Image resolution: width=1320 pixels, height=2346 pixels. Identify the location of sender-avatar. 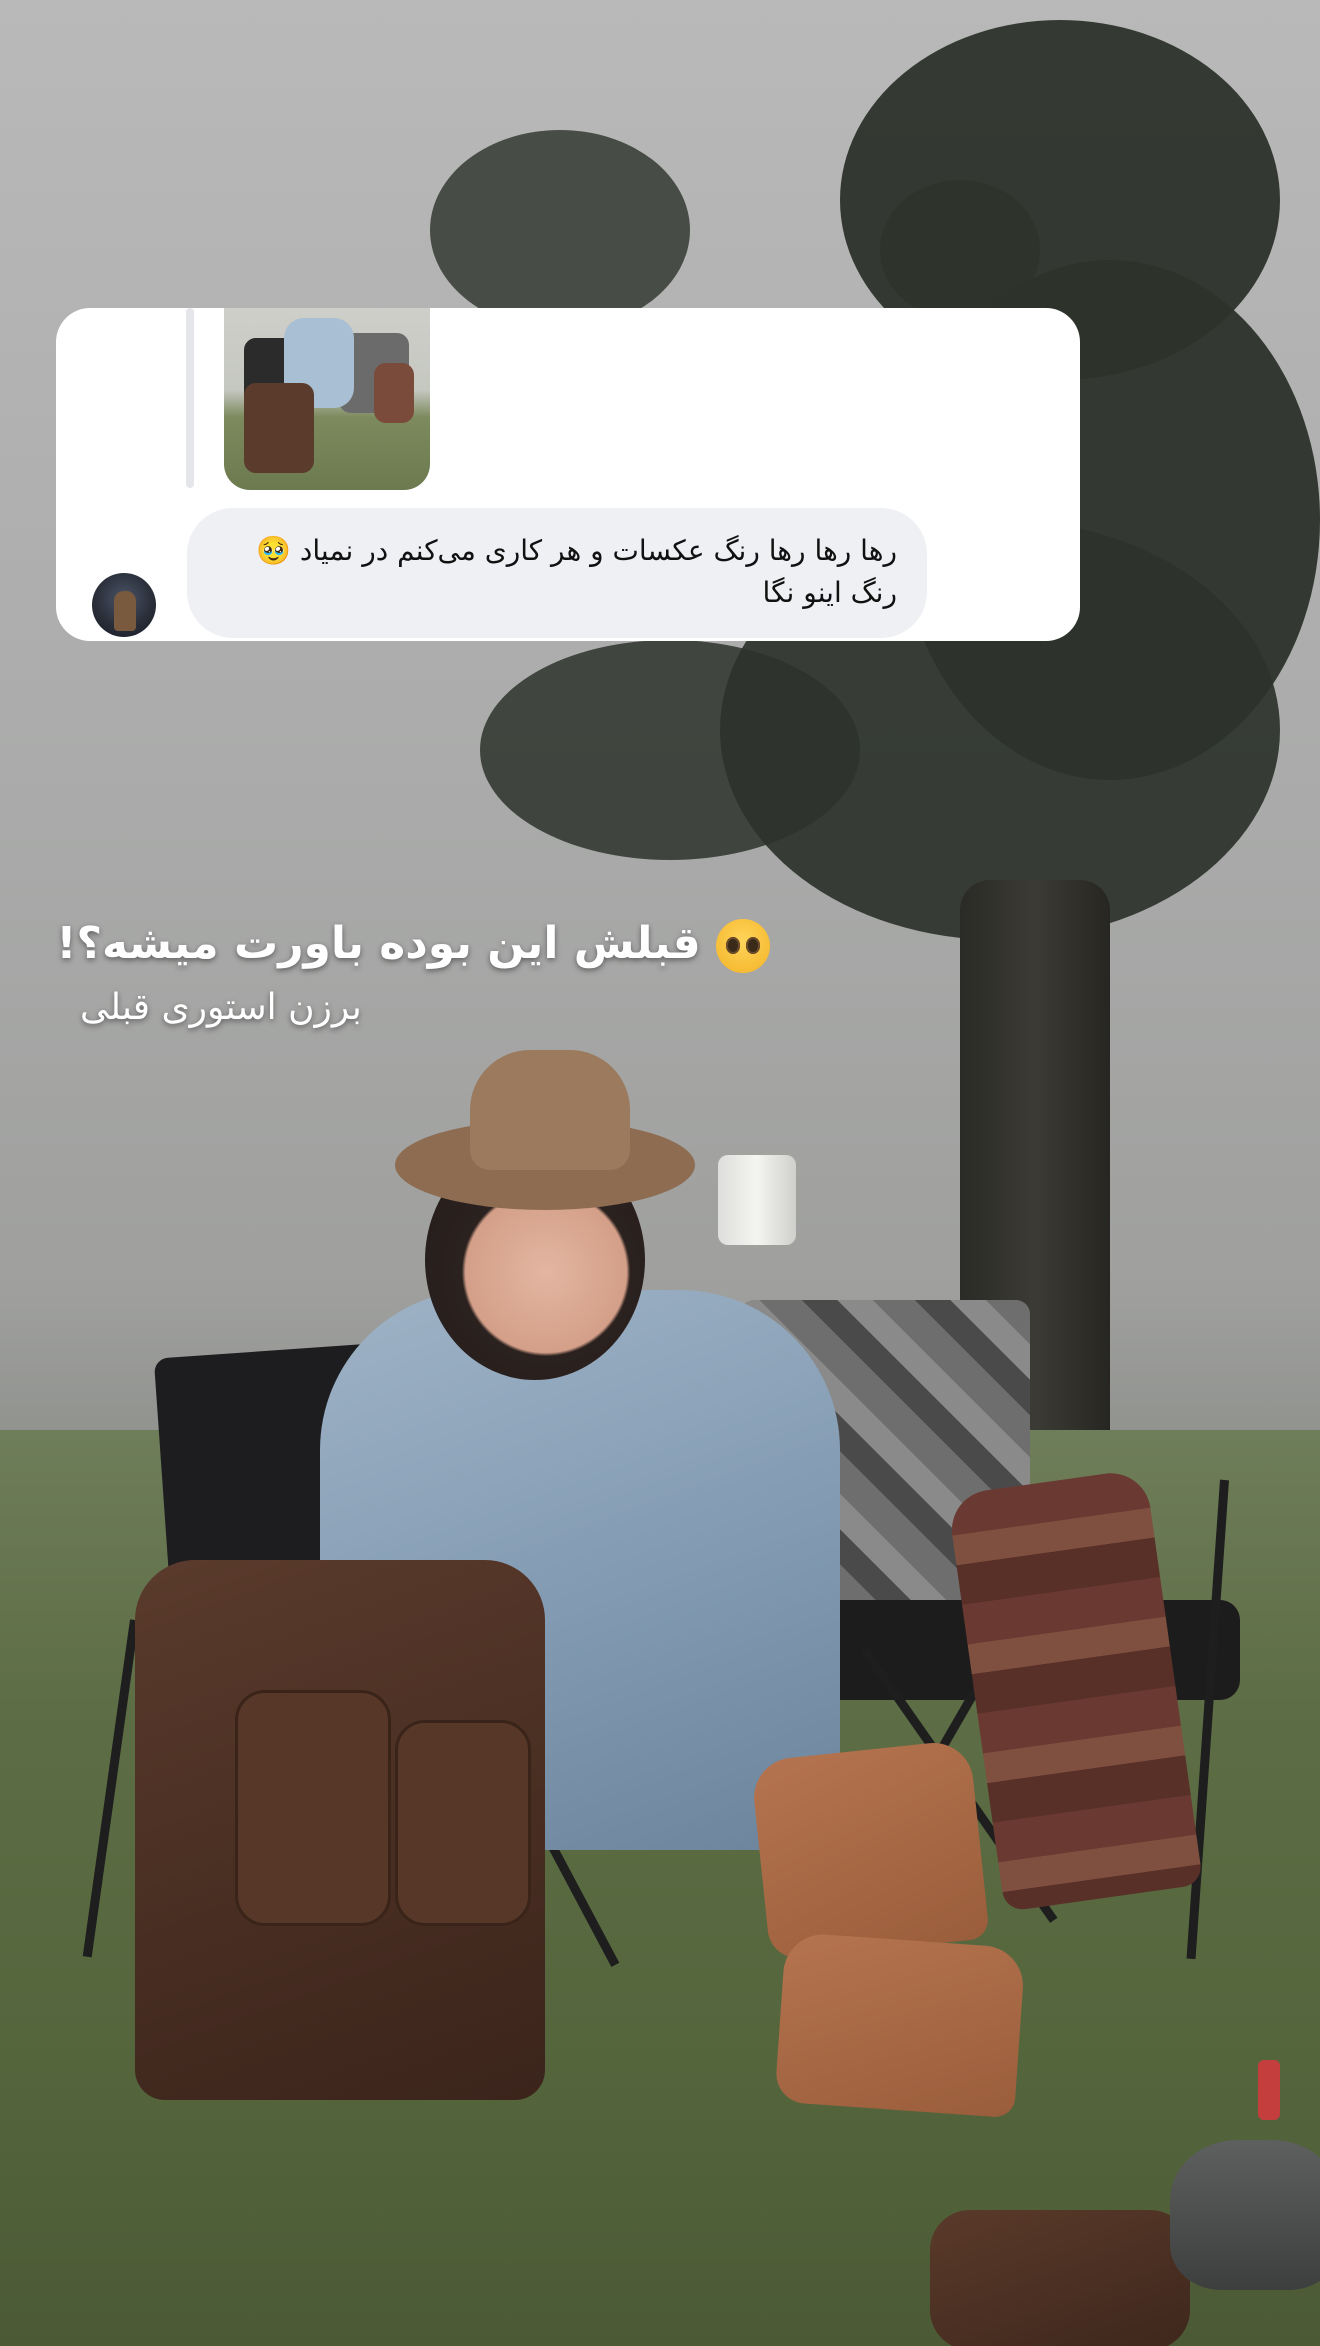
(124, 605).